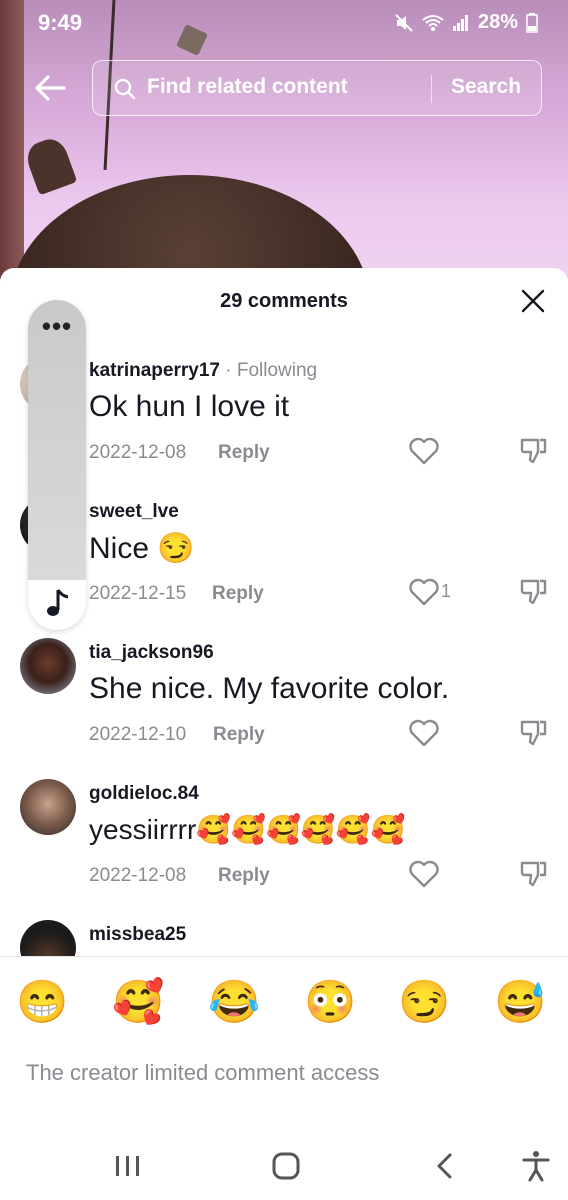 The width and height of the screenshot is (568, 1200). I want to click on search-button: Search, so click(486, 87).